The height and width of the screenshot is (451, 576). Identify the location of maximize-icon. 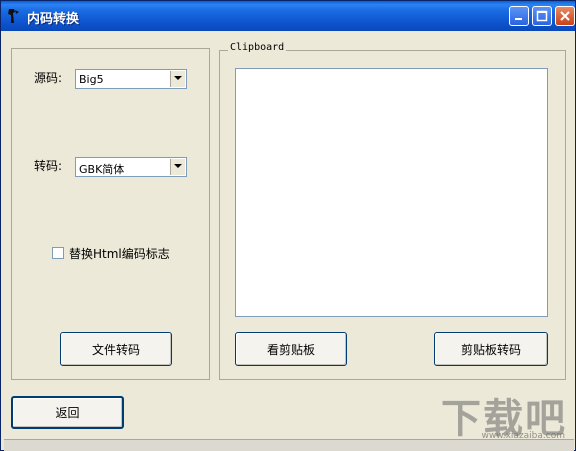
(542, 16).